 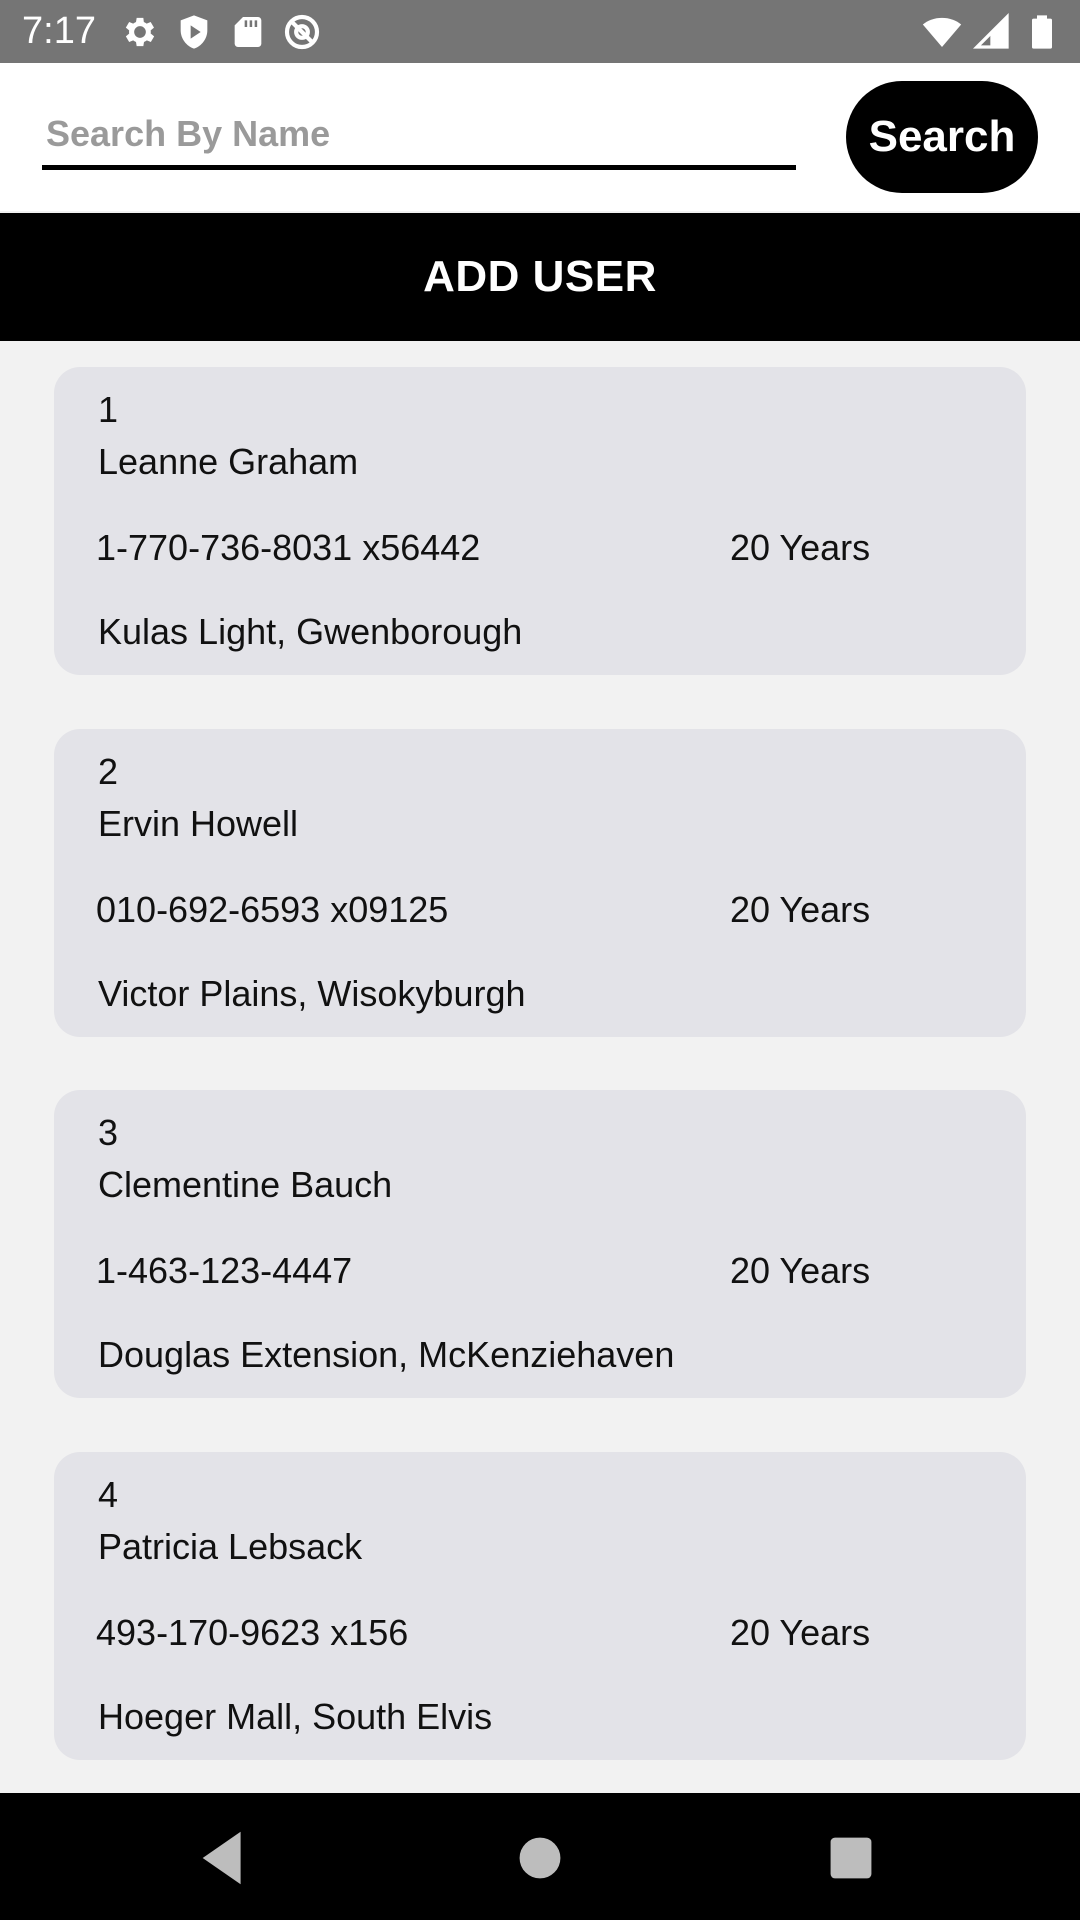 I want to click on user-address: Kulas Light, Gwenborough, so click(x=310, y=631).